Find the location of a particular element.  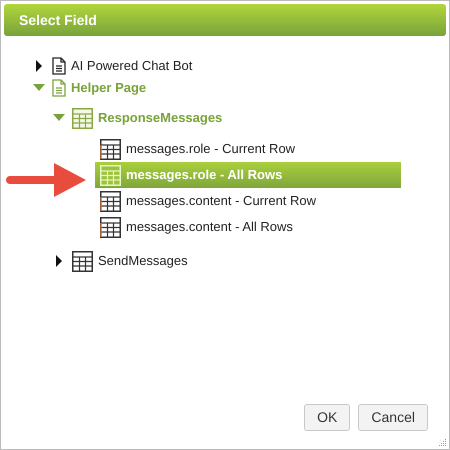

dialog-title: Select Field is located at coordinates (58, 20).